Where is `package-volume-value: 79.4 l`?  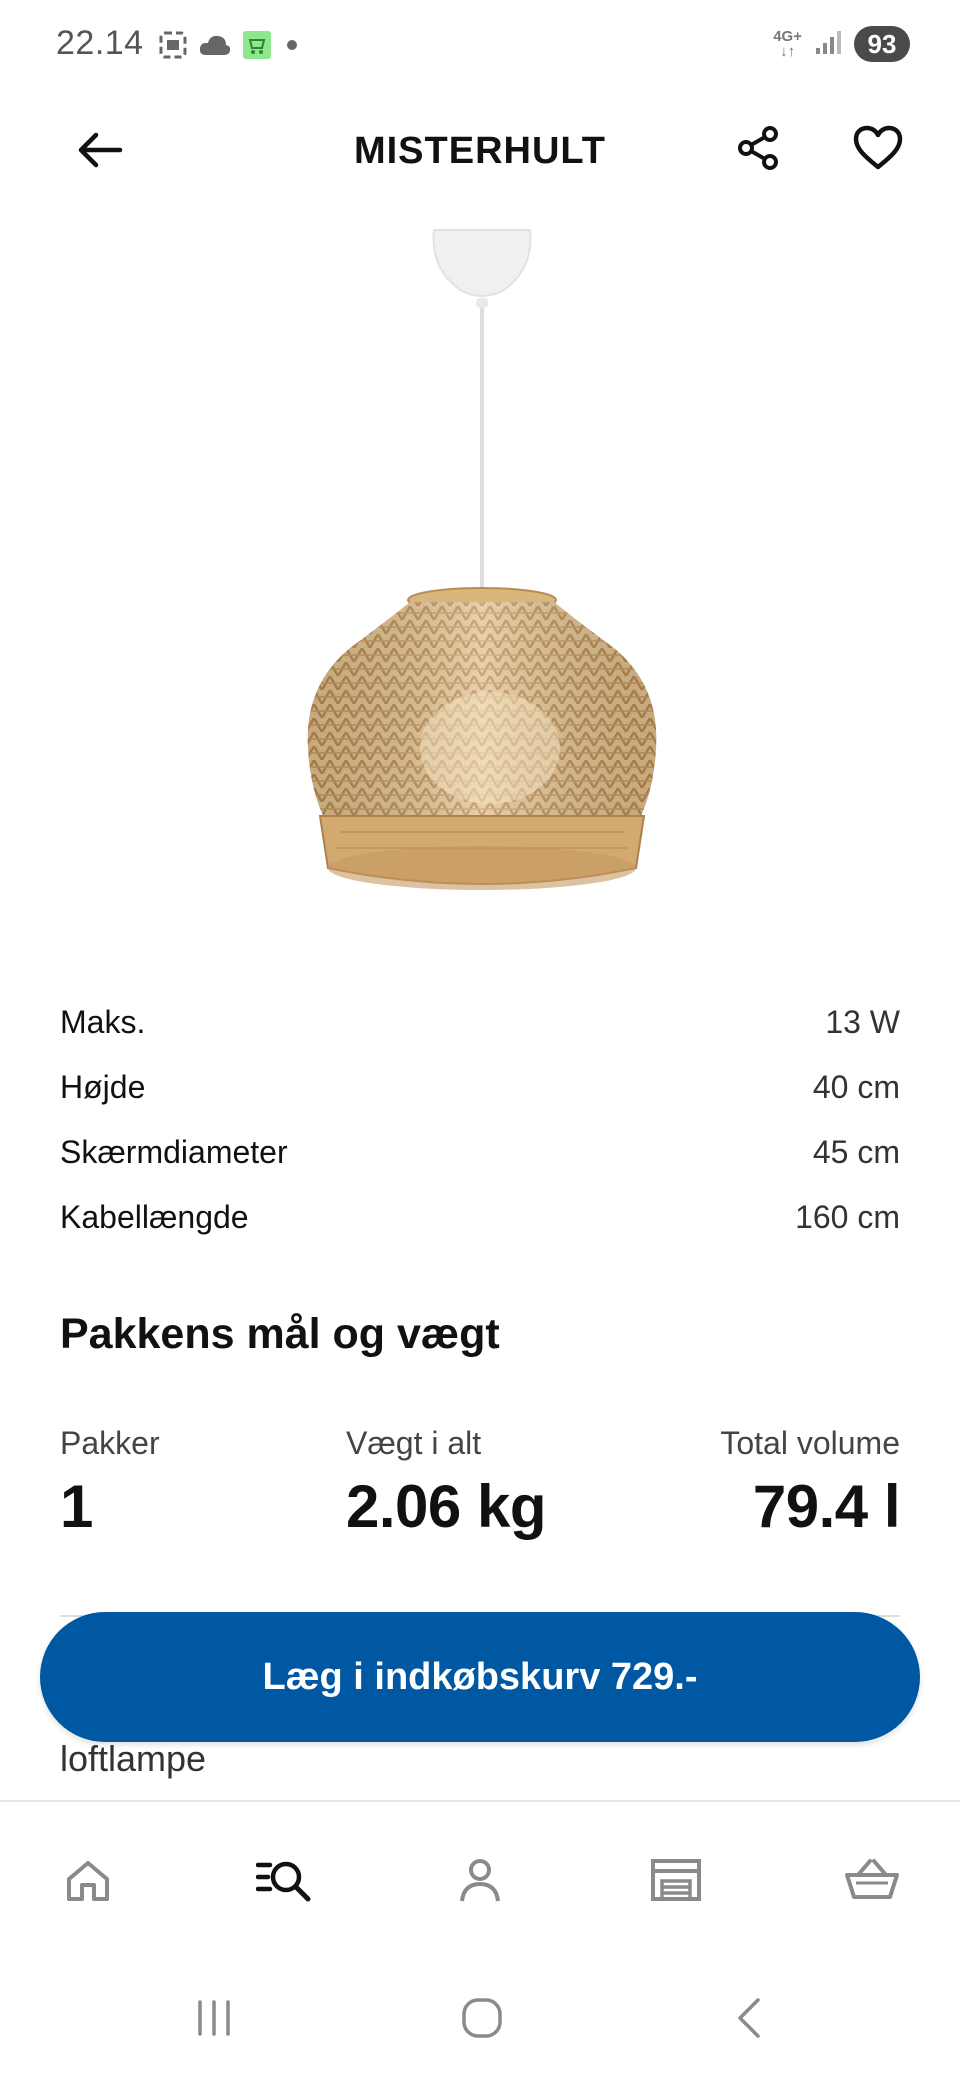
package-volume-value: 79.4 l is located at coordinates (826, 1506).